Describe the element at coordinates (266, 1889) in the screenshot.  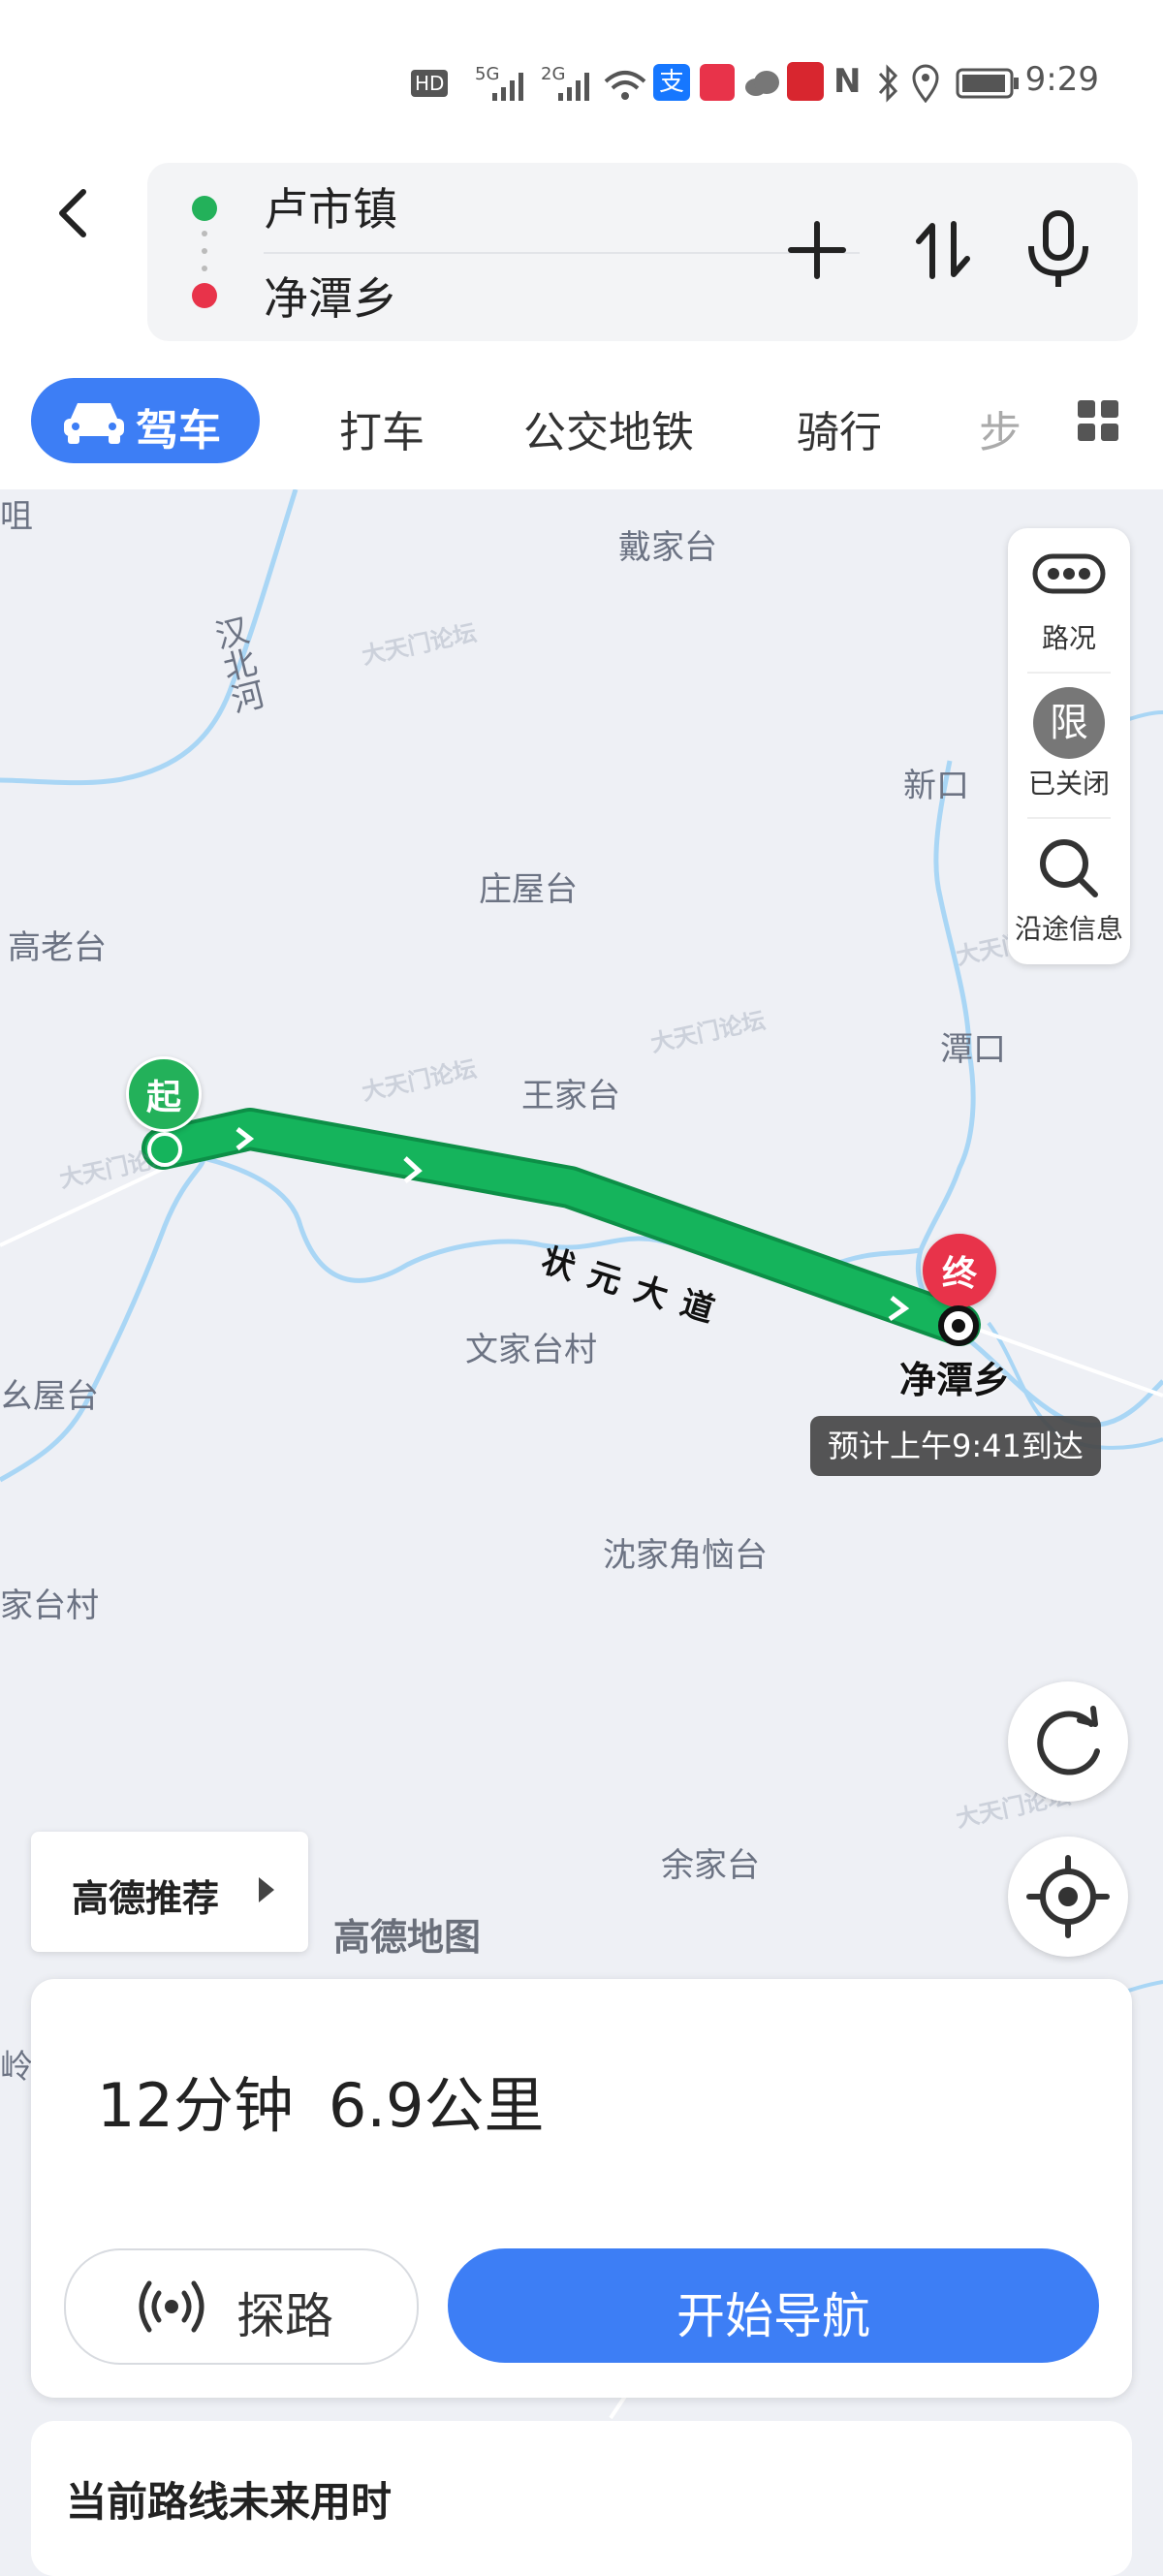
I see `triangle-right-icon` at that location.